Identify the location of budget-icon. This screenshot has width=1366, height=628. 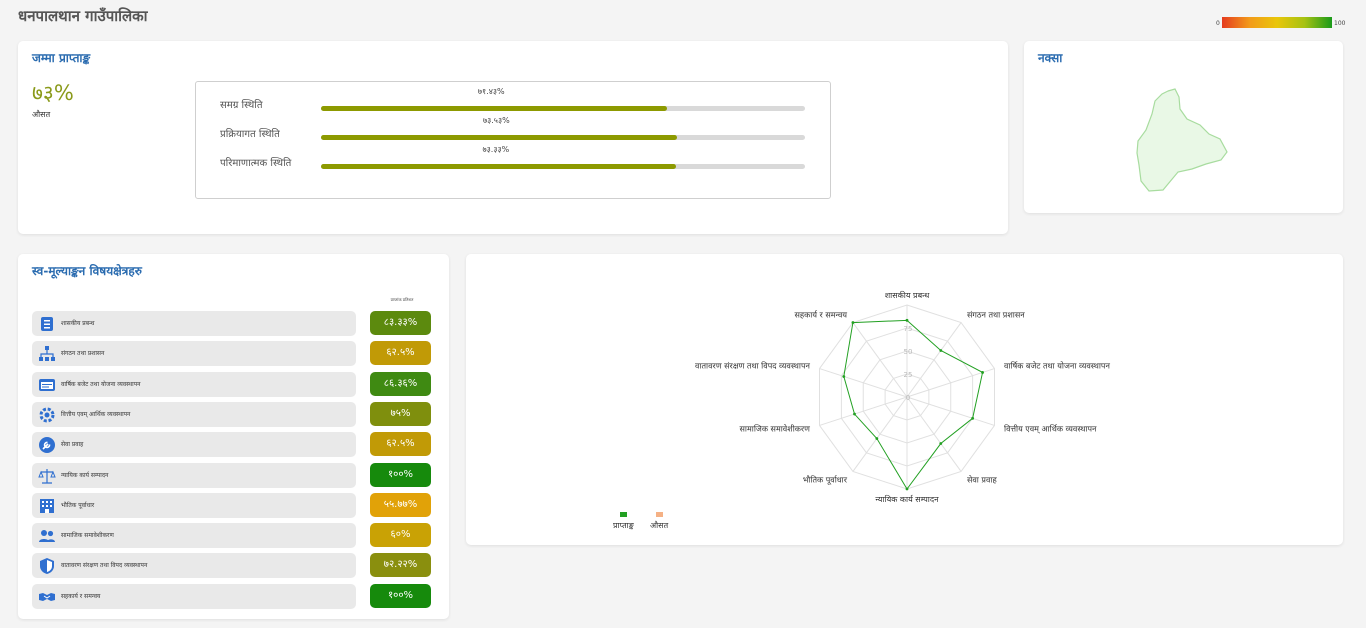
(47, 384).